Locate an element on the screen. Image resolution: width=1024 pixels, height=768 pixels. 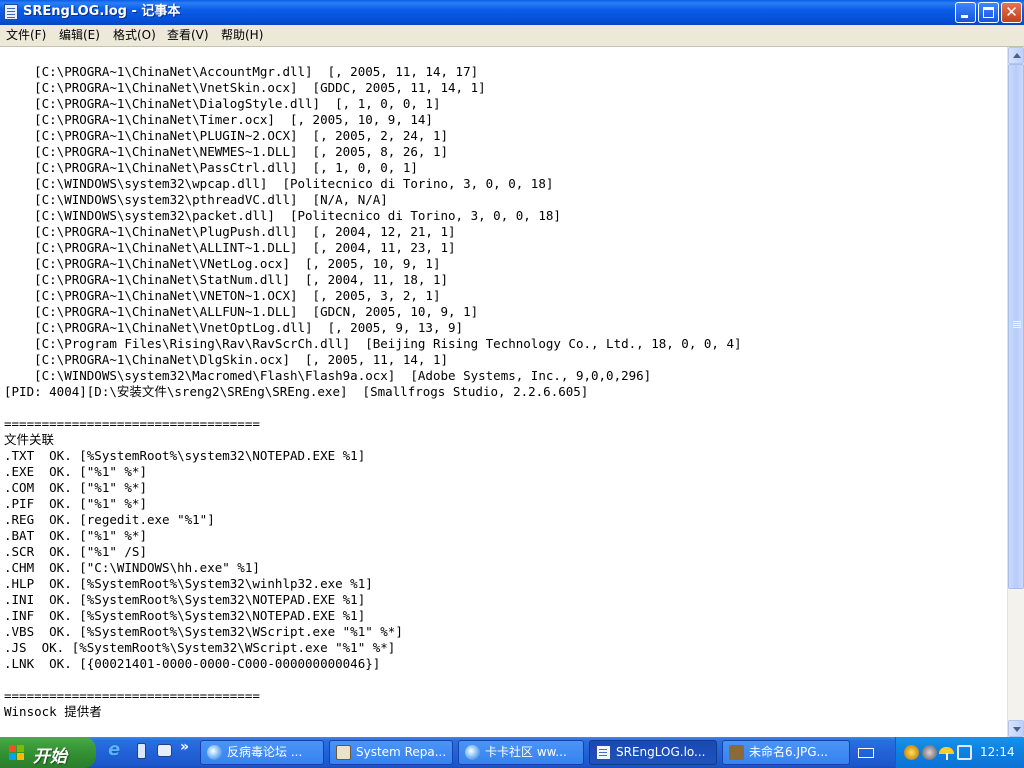
text-line: 文件关联 is located at coordinates (29, 439).